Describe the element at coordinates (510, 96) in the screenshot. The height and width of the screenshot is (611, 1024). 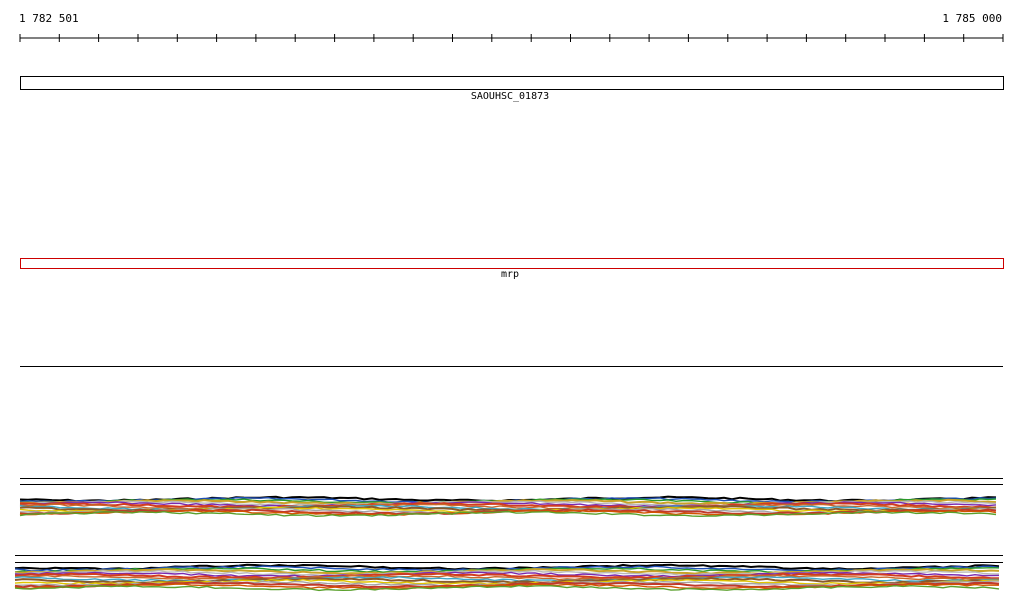
I see `gene-label-saouhsc-01873: SAOUHSC_01873` at that location.